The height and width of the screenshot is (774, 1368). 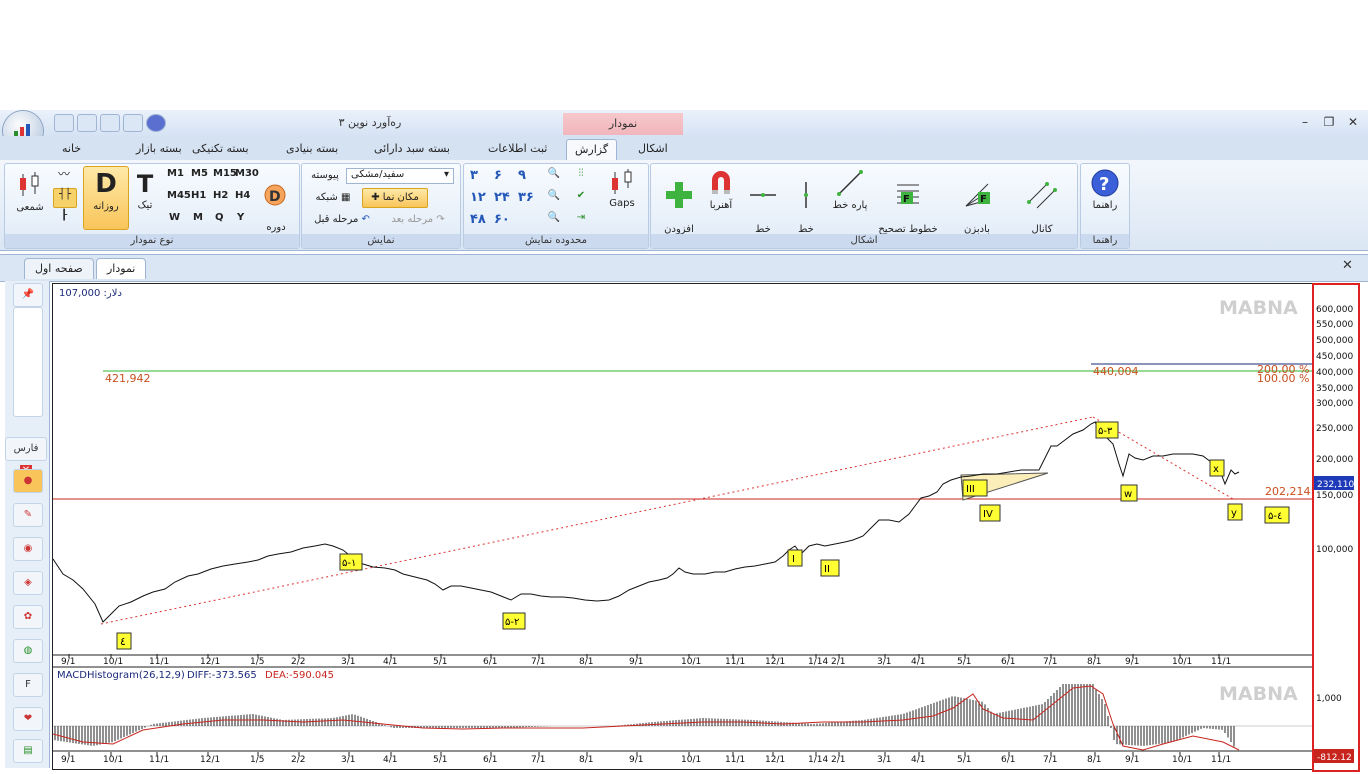 What do you see at coordinates (30, 192) in the screenshot?
I see `candle-button: شمعی` at bounding box center [30, 192].